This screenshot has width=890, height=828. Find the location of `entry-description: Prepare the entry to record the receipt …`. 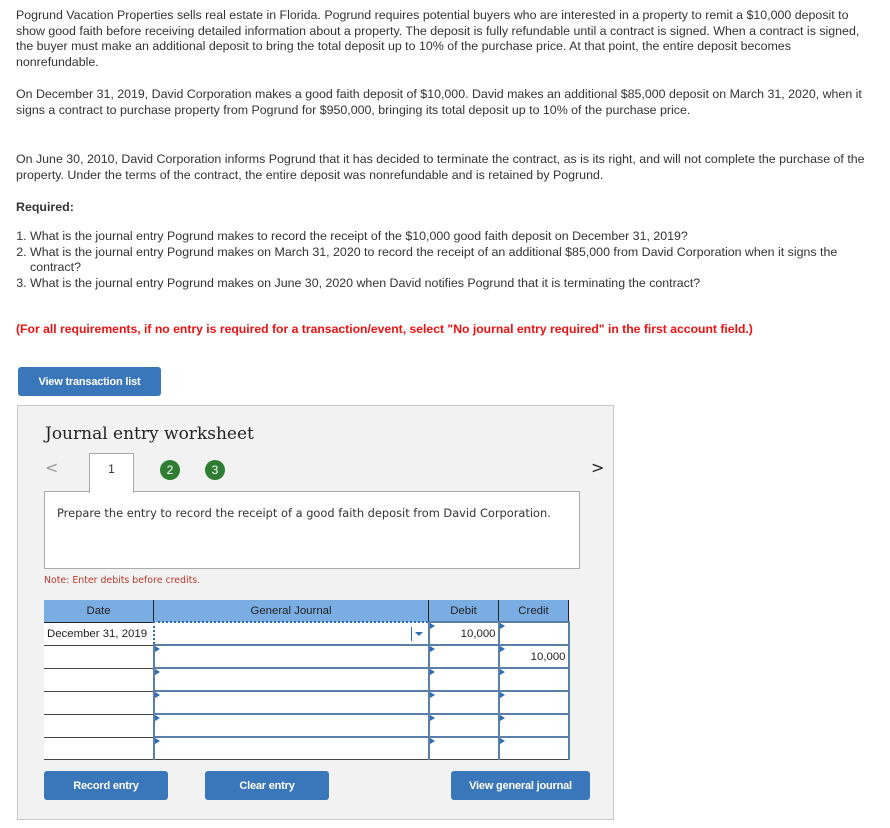

entry-description: Prepare the entry to record the receipt … is located at coordinates (312, 530).